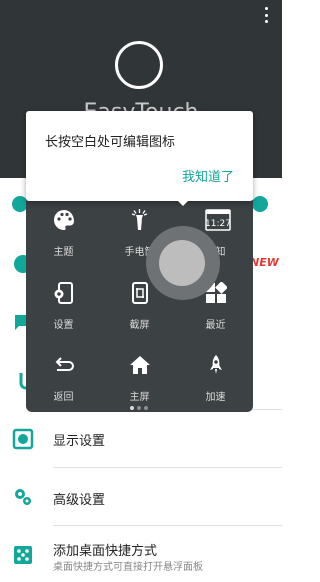 The height and width of the screenshot is (582, 320). What do you see at coordinates (139, 65) in the screenshot?
I see `app-logo` at bounding box center [139, 65].